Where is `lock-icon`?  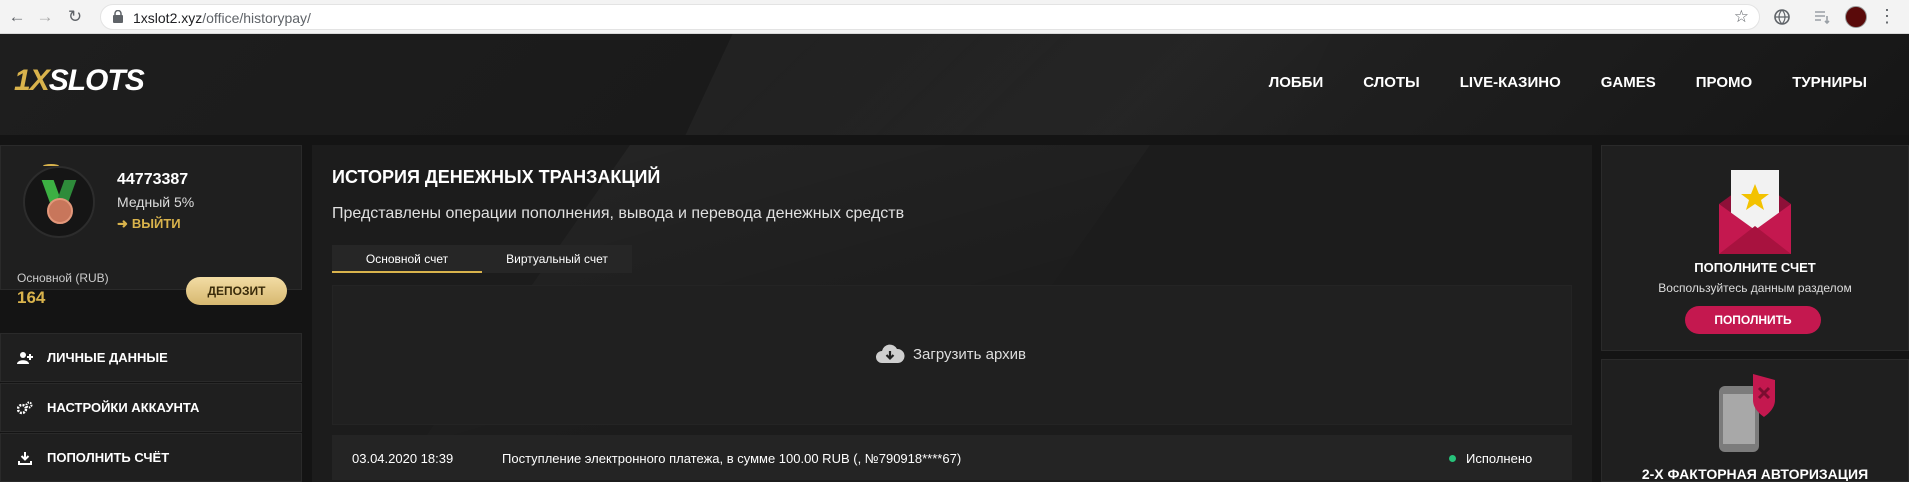 lock-icon is located at coordinates (118, 16).